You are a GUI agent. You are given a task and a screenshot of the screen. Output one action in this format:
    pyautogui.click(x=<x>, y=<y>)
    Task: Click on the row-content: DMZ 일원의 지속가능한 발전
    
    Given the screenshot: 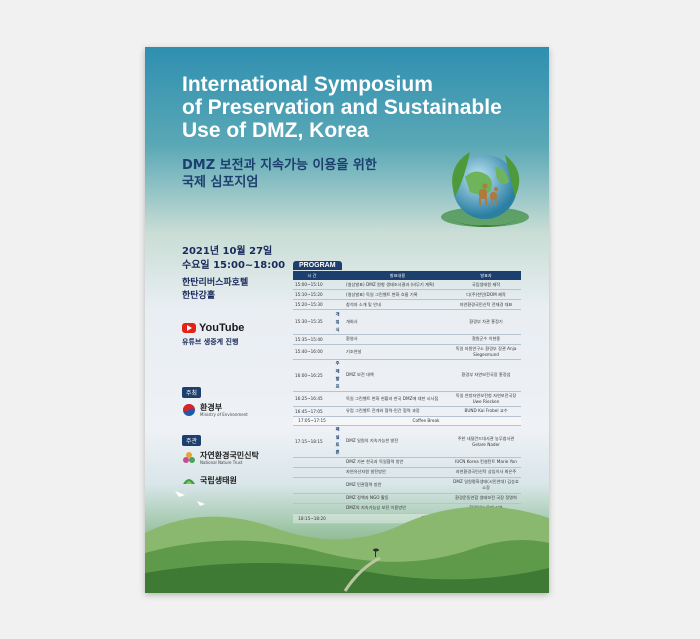 What is the action you would take?
    pyautogui.click(x=397, y=441)
    